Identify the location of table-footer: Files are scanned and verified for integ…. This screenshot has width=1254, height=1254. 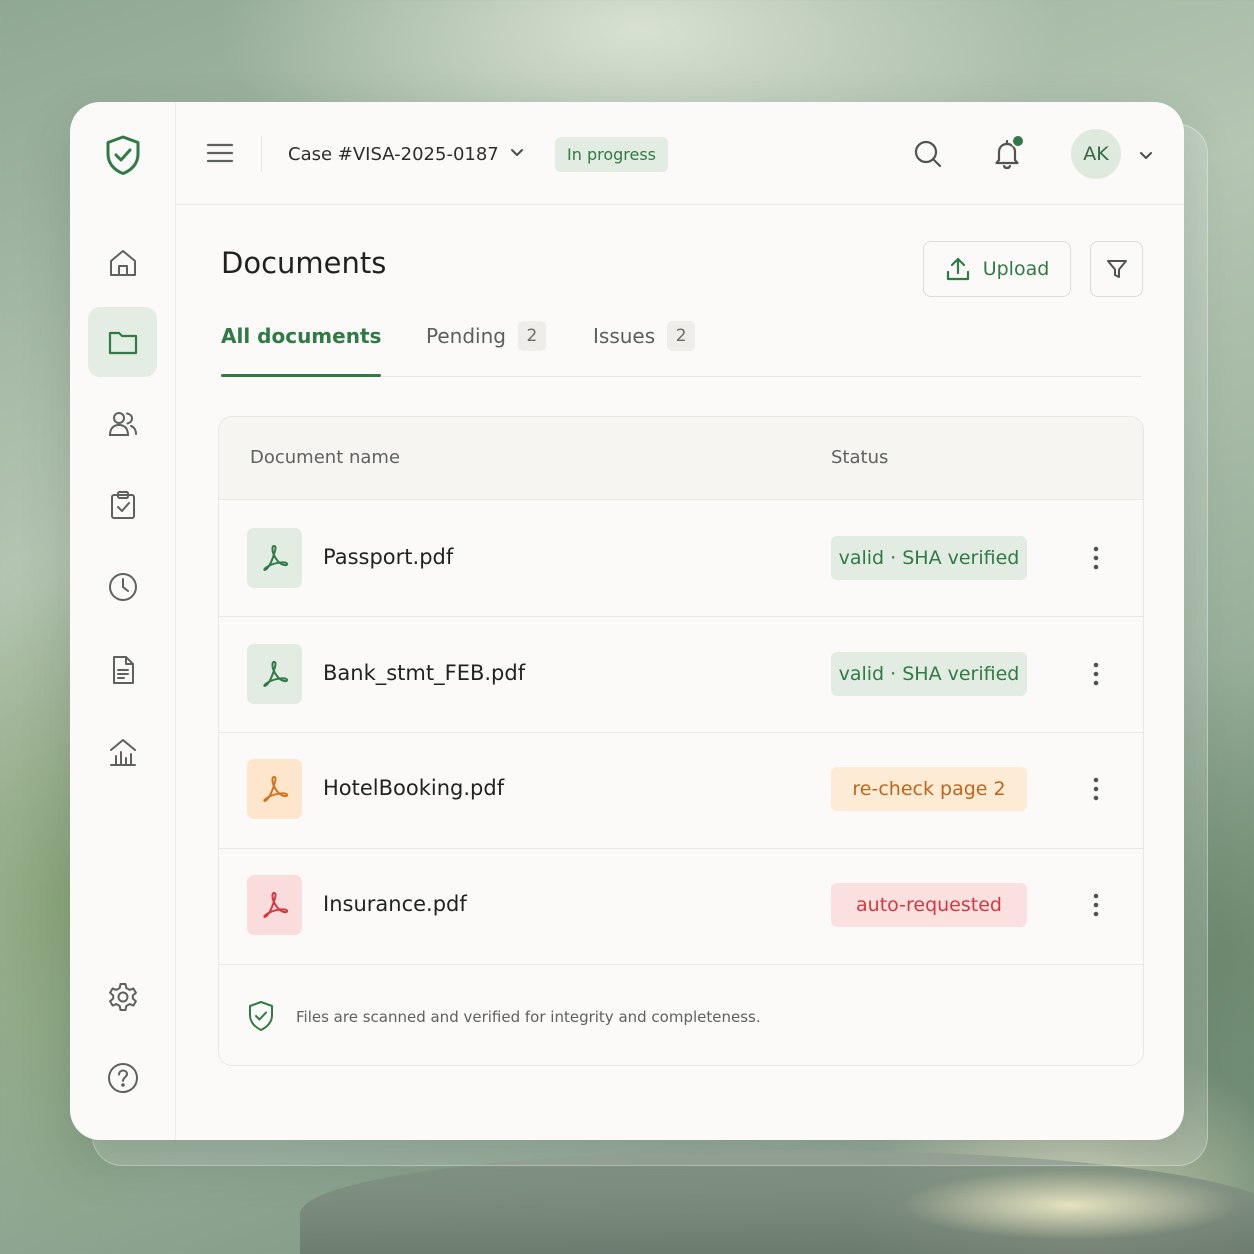
(681, 1014).